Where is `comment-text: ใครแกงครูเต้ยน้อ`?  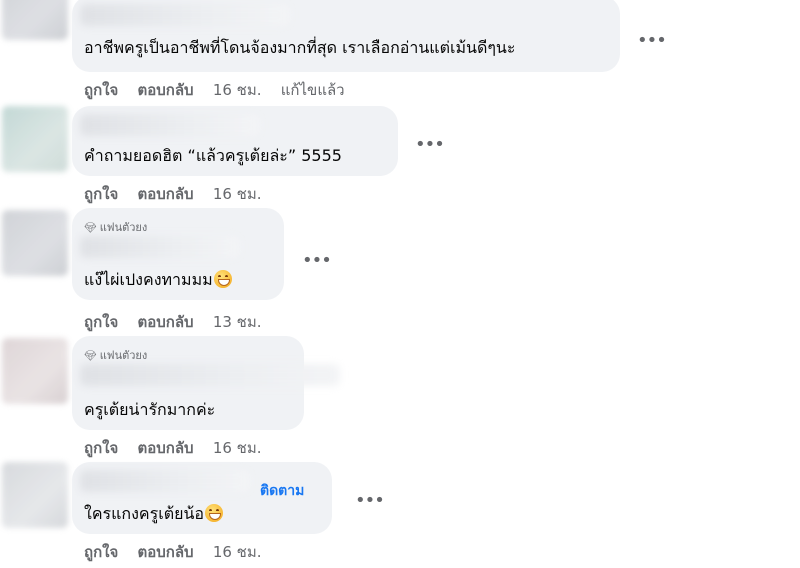 comment-text: ใครแกงครูเต้ยน้อ is located at coordinates (153, 514).